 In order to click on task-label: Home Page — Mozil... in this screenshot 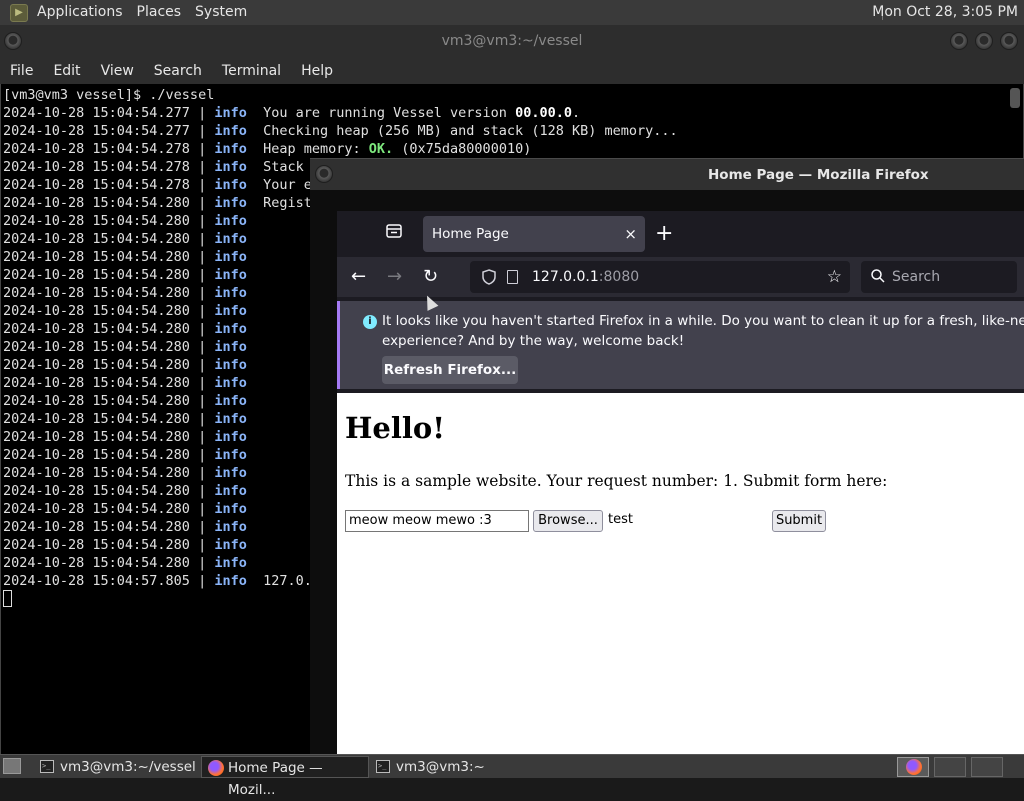, I will do `click(275, 779)`.